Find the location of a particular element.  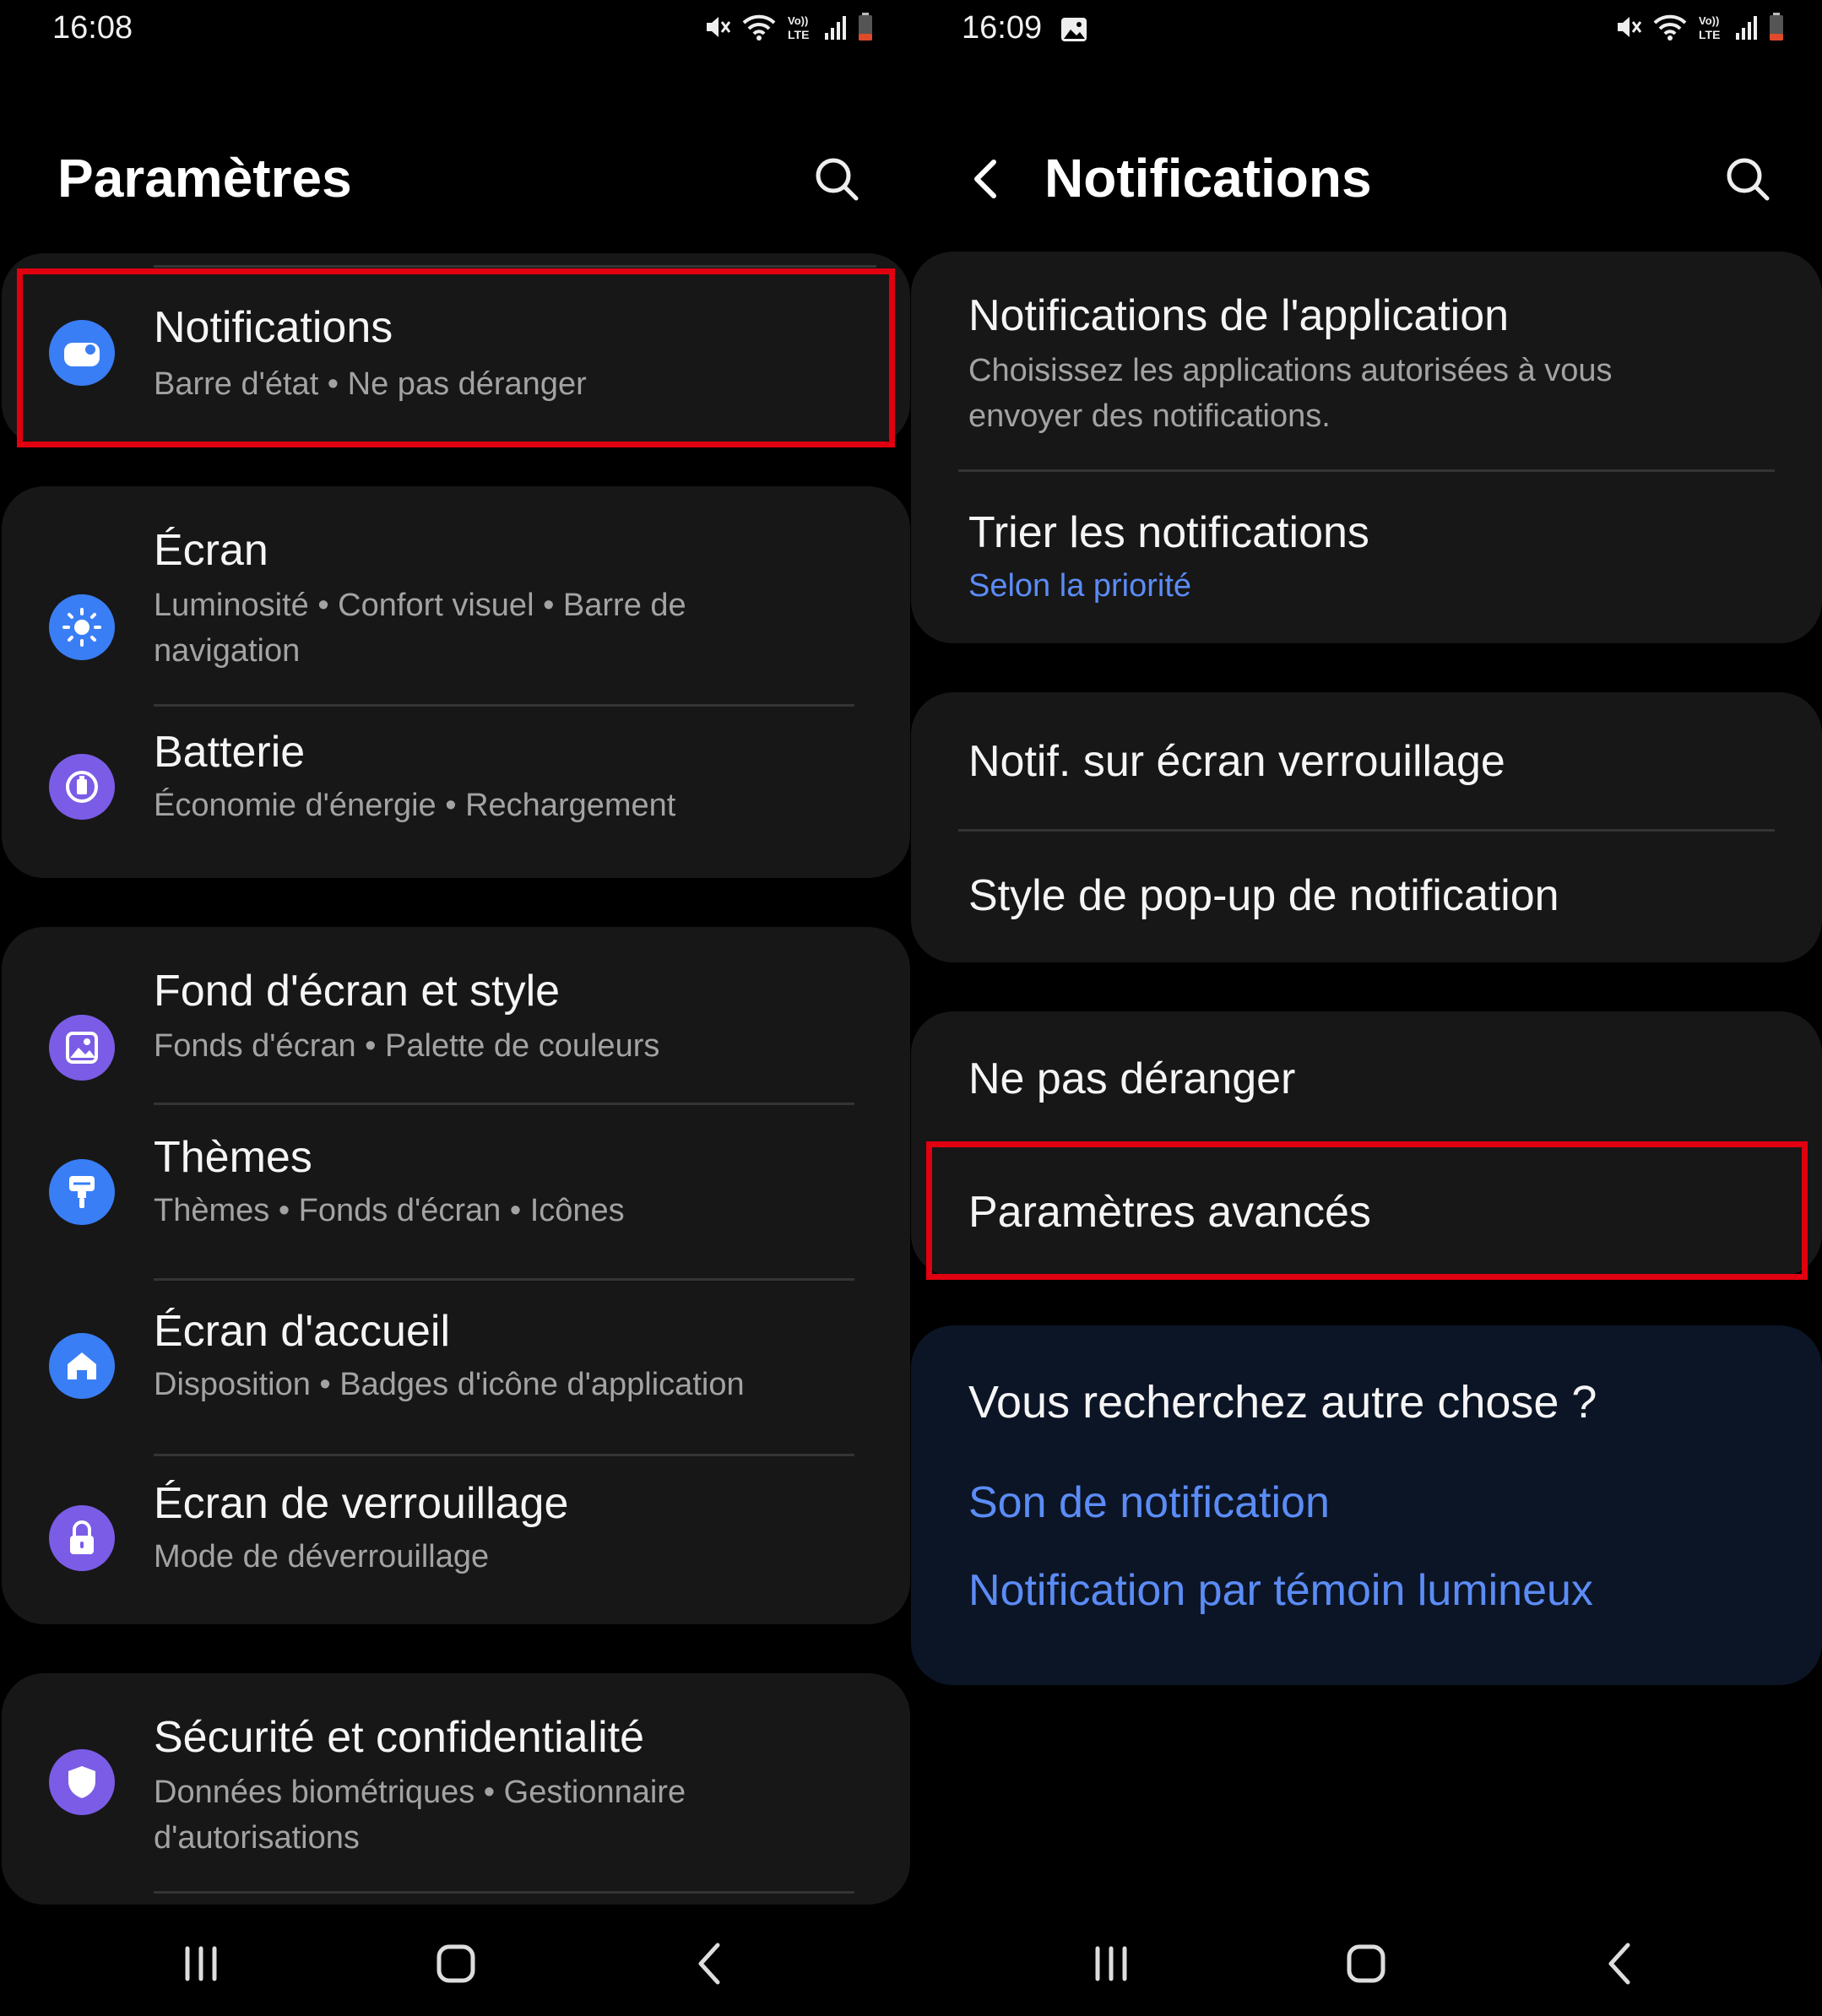

status-bar: 16:08 Vo)) LTE is located at coordinates (455, 29).